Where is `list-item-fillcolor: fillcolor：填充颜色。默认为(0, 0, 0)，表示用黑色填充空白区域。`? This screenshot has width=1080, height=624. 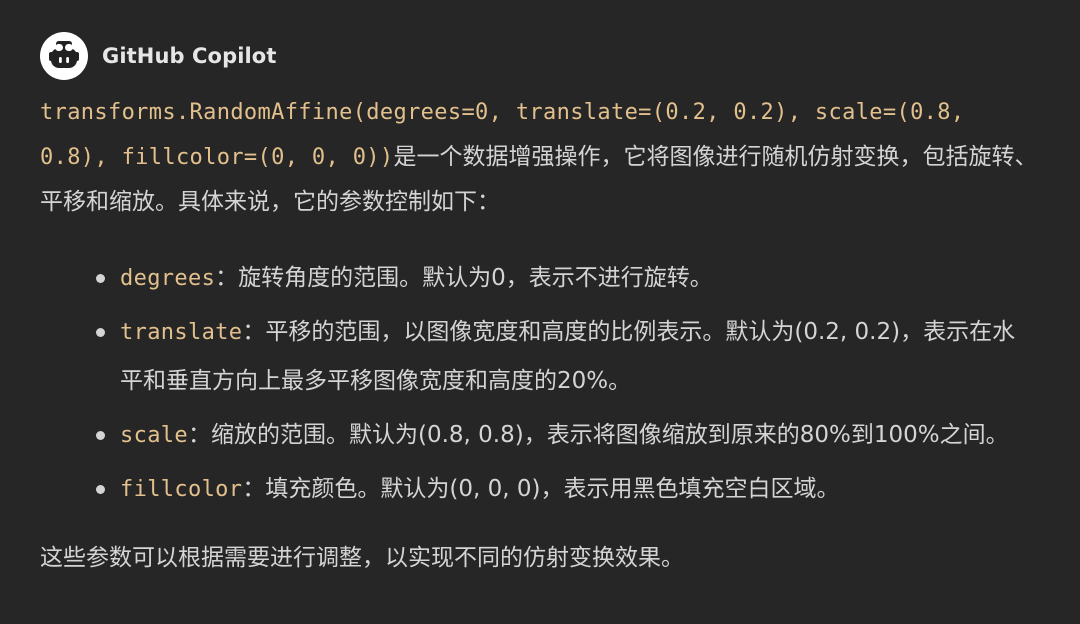 list-item-fillcolor: fillcolor：填充颜色。默认为(0, 0, 0)，表示用黑色填充空白区域。 is located at coordinates (568, 489).